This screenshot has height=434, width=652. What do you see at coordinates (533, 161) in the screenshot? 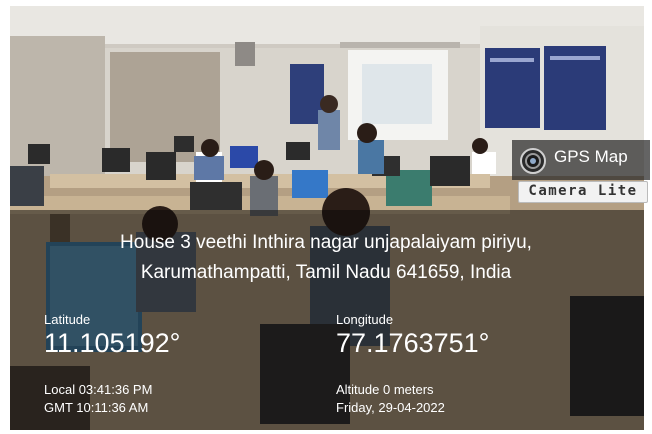
I see `camera-lens-icon` at bounding box center [533, 161].